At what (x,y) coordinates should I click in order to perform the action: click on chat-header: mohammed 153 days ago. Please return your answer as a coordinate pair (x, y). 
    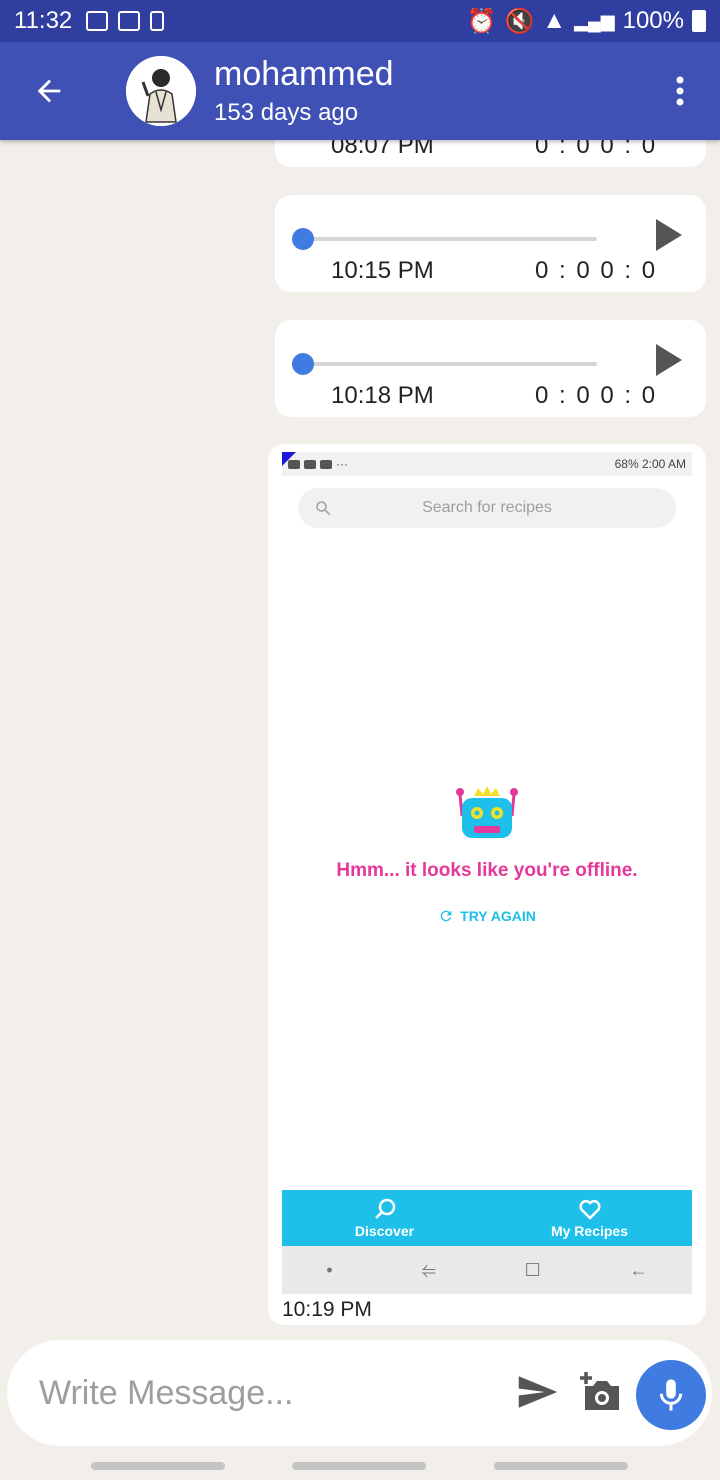
    Looking at the image, I should click on (360, 91).